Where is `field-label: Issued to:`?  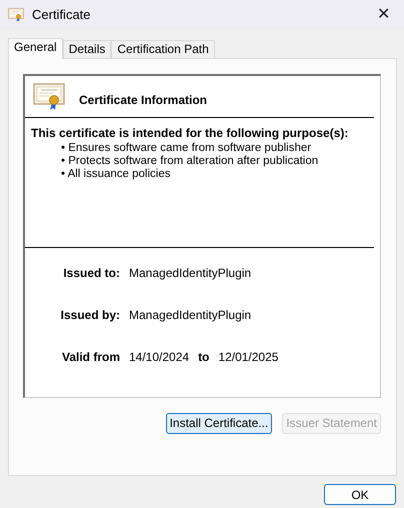
field-label: Issued to: is located at coordinates (91, 273).